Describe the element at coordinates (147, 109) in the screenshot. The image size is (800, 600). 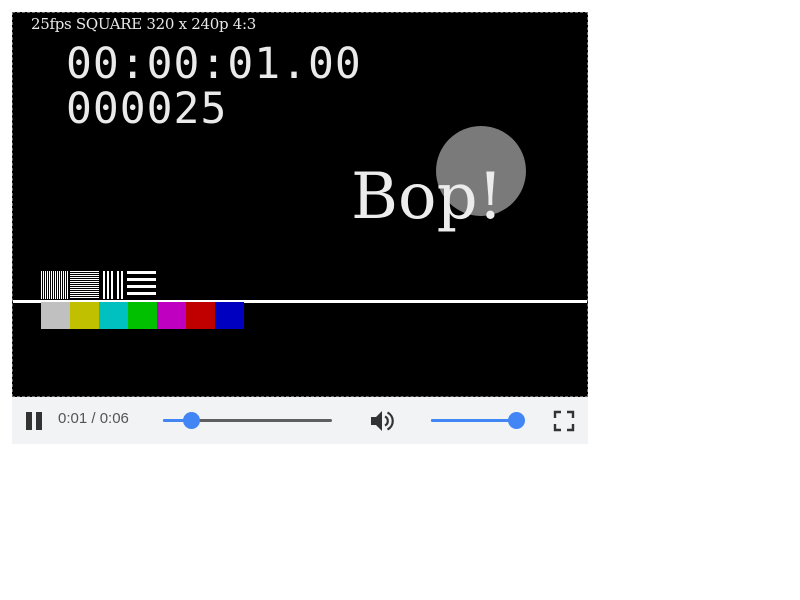
I see `frame-counter-overlay: 000025` at that location.